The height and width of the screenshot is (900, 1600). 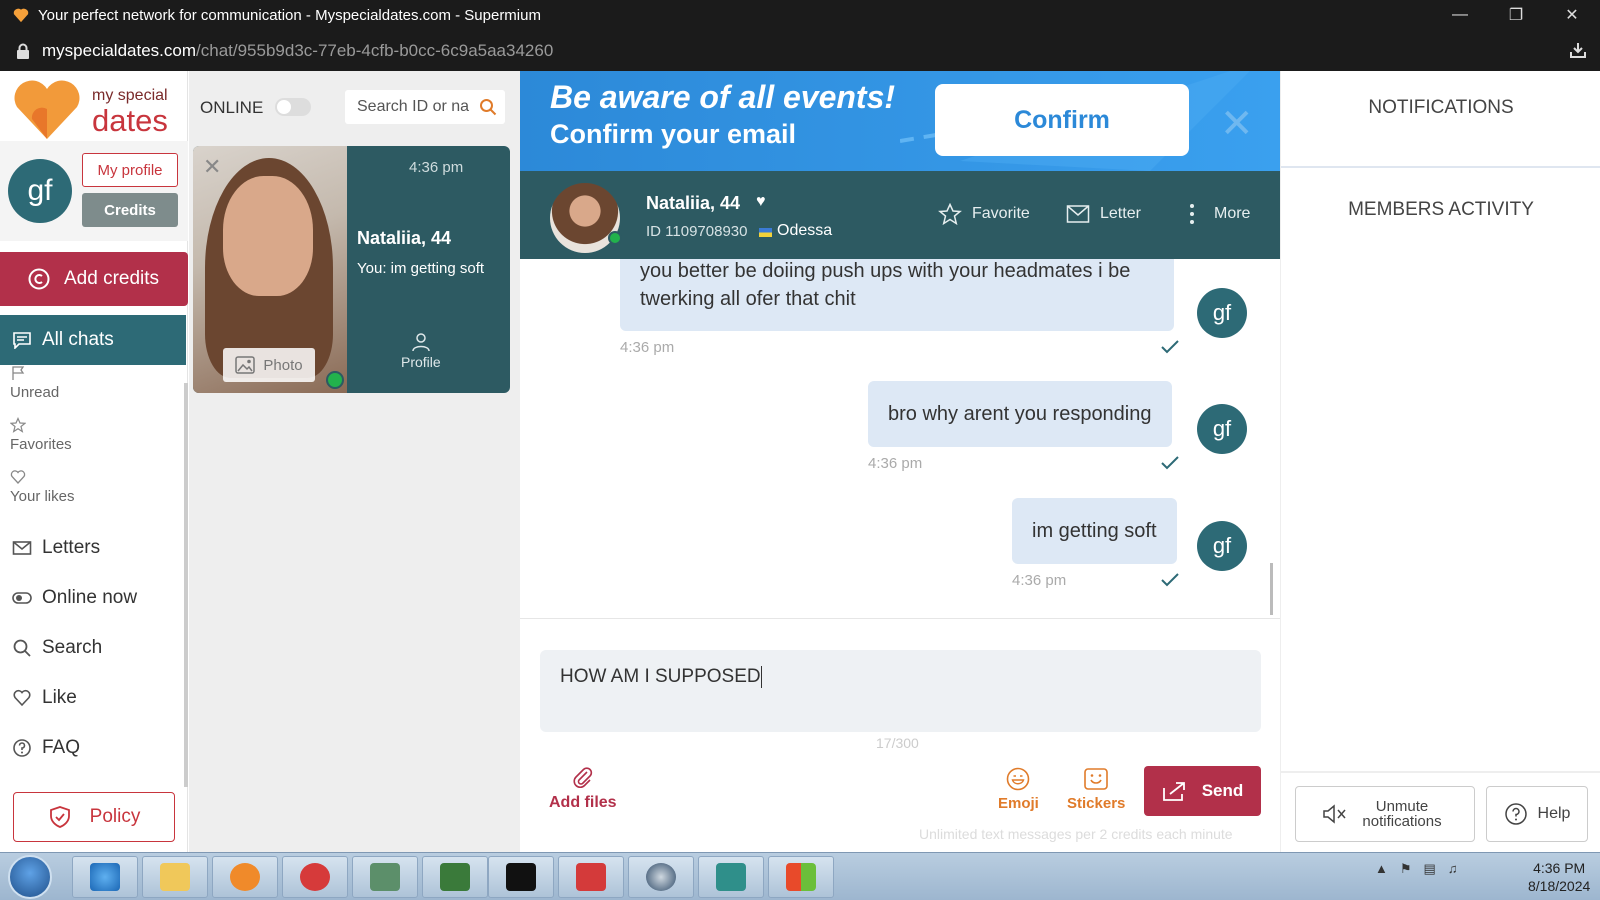 What do you see at coordinates (1460, 15) in the screenshot?
I see `minimize-icon: —` at bounding box center [1460, 15].